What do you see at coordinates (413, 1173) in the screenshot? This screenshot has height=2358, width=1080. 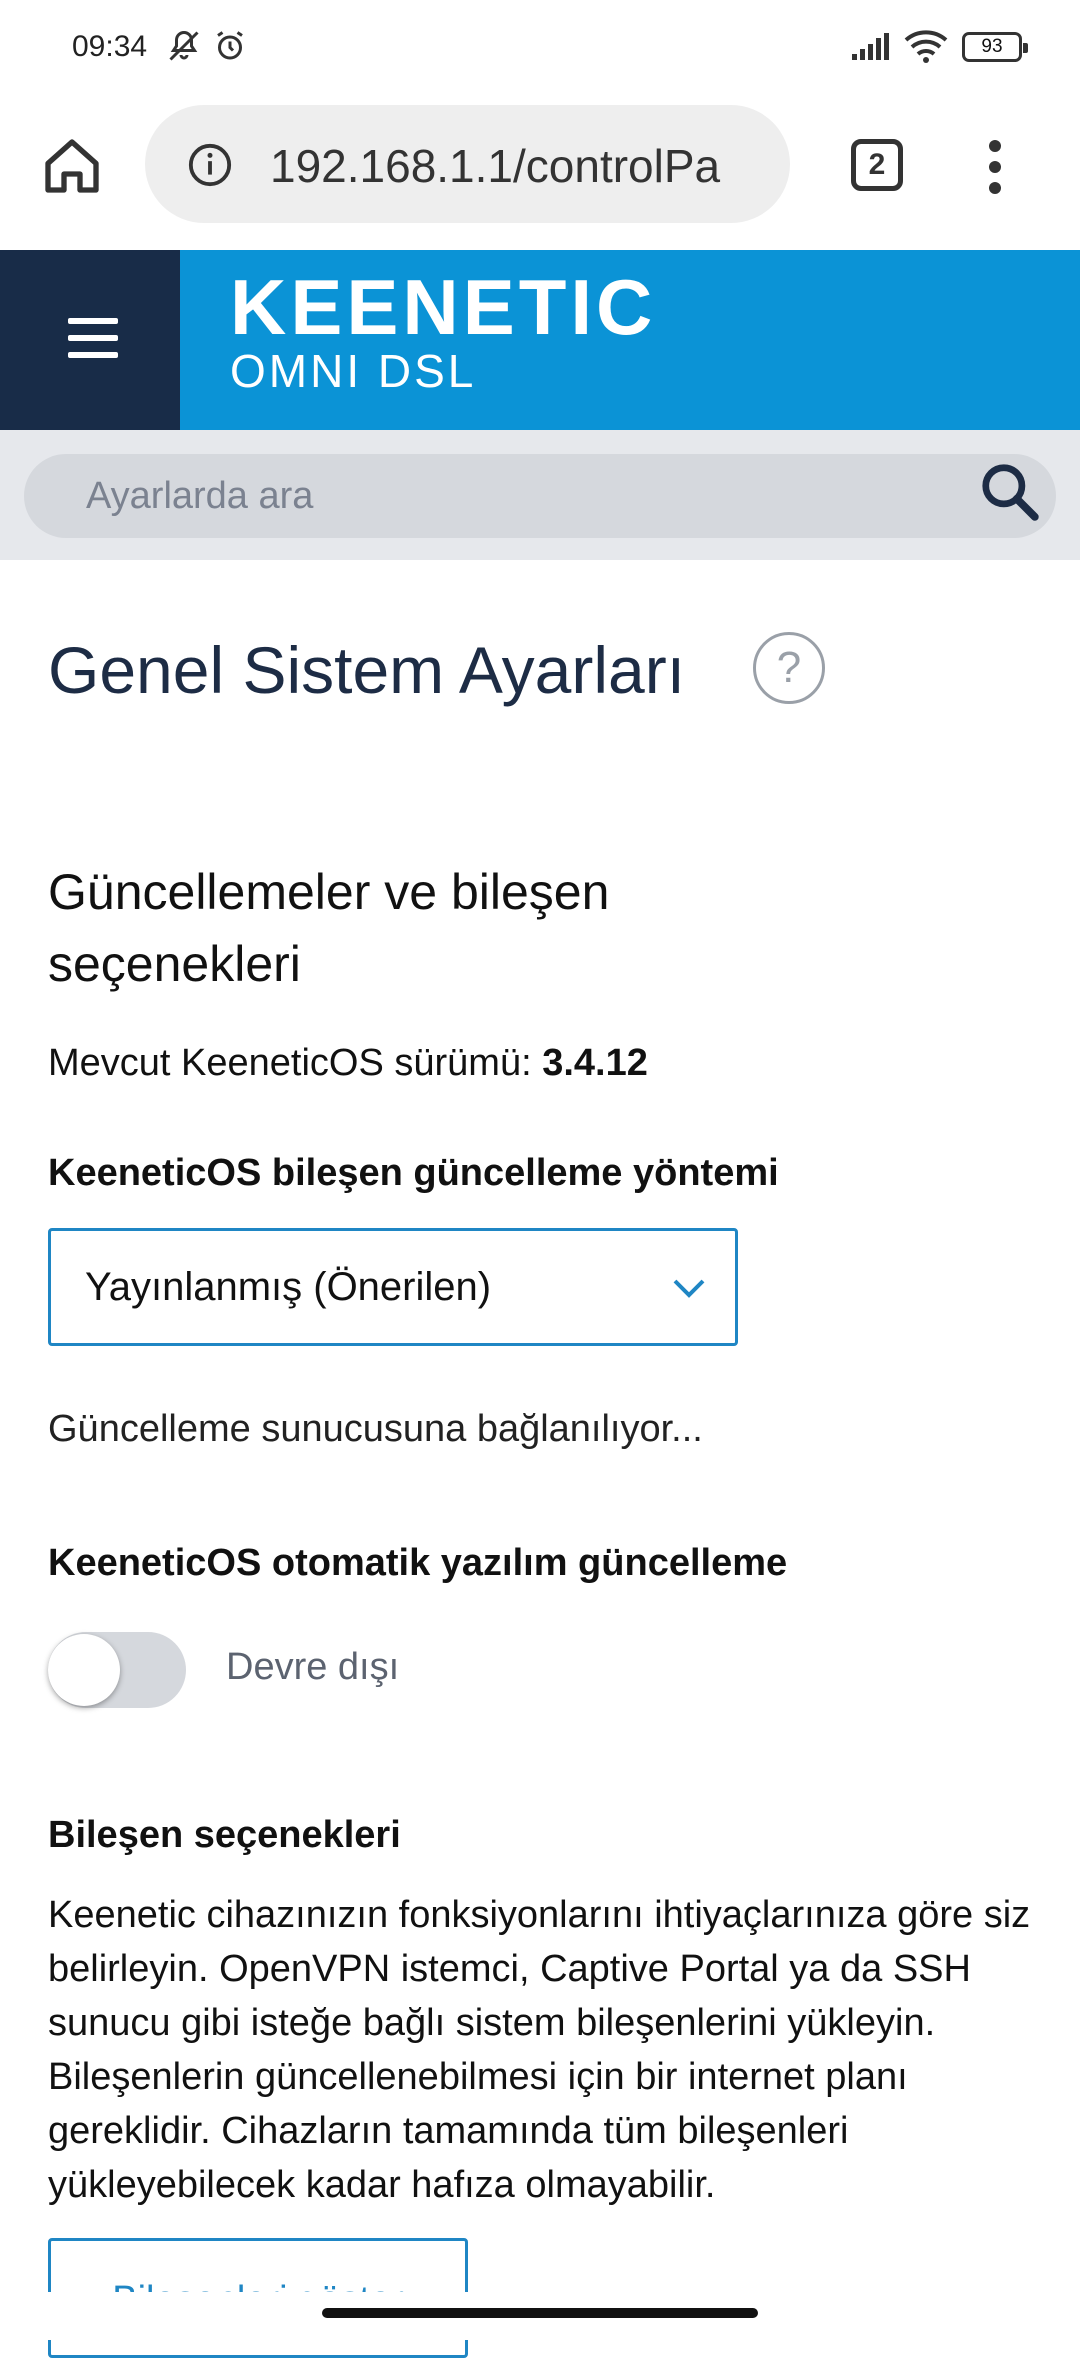 I see `update-method-label: KeeneticOS bileşen güncelleme yöntemi` at bounding box center [413, 1173].